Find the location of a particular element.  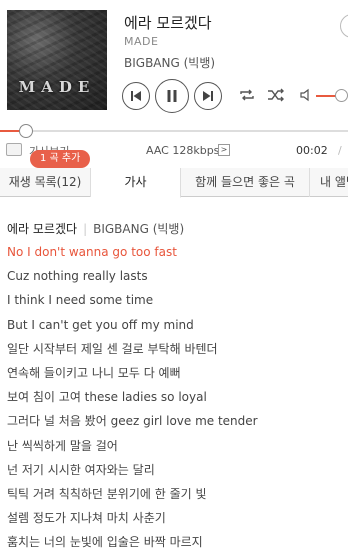

previous-button is located at coordinates (136, 96).